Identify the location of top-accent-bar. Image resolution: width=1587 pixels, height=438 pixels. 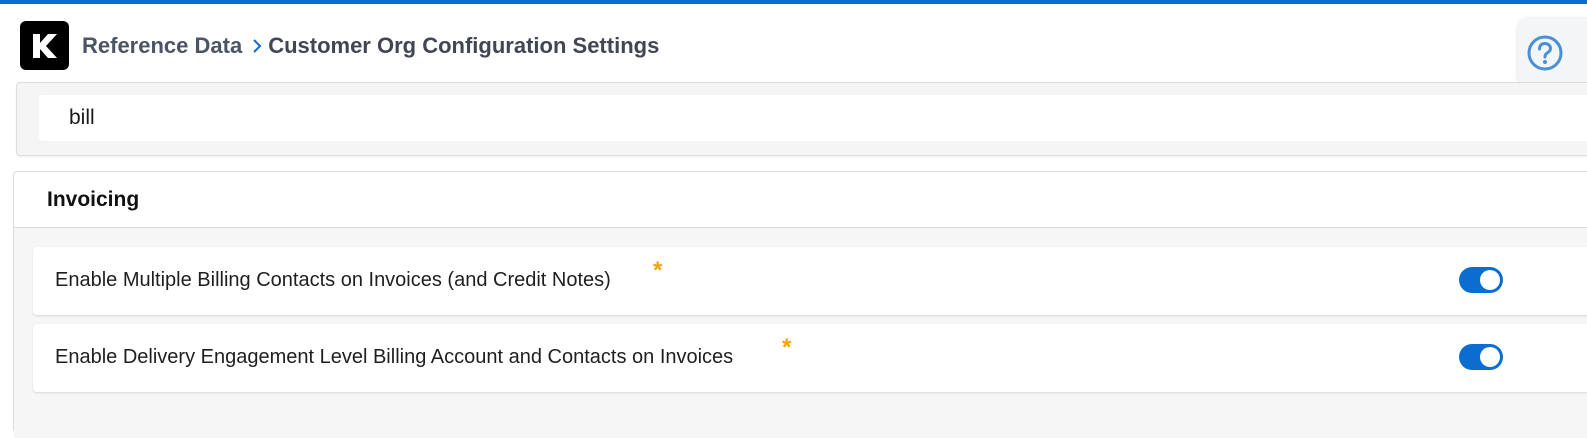
(793, 2).